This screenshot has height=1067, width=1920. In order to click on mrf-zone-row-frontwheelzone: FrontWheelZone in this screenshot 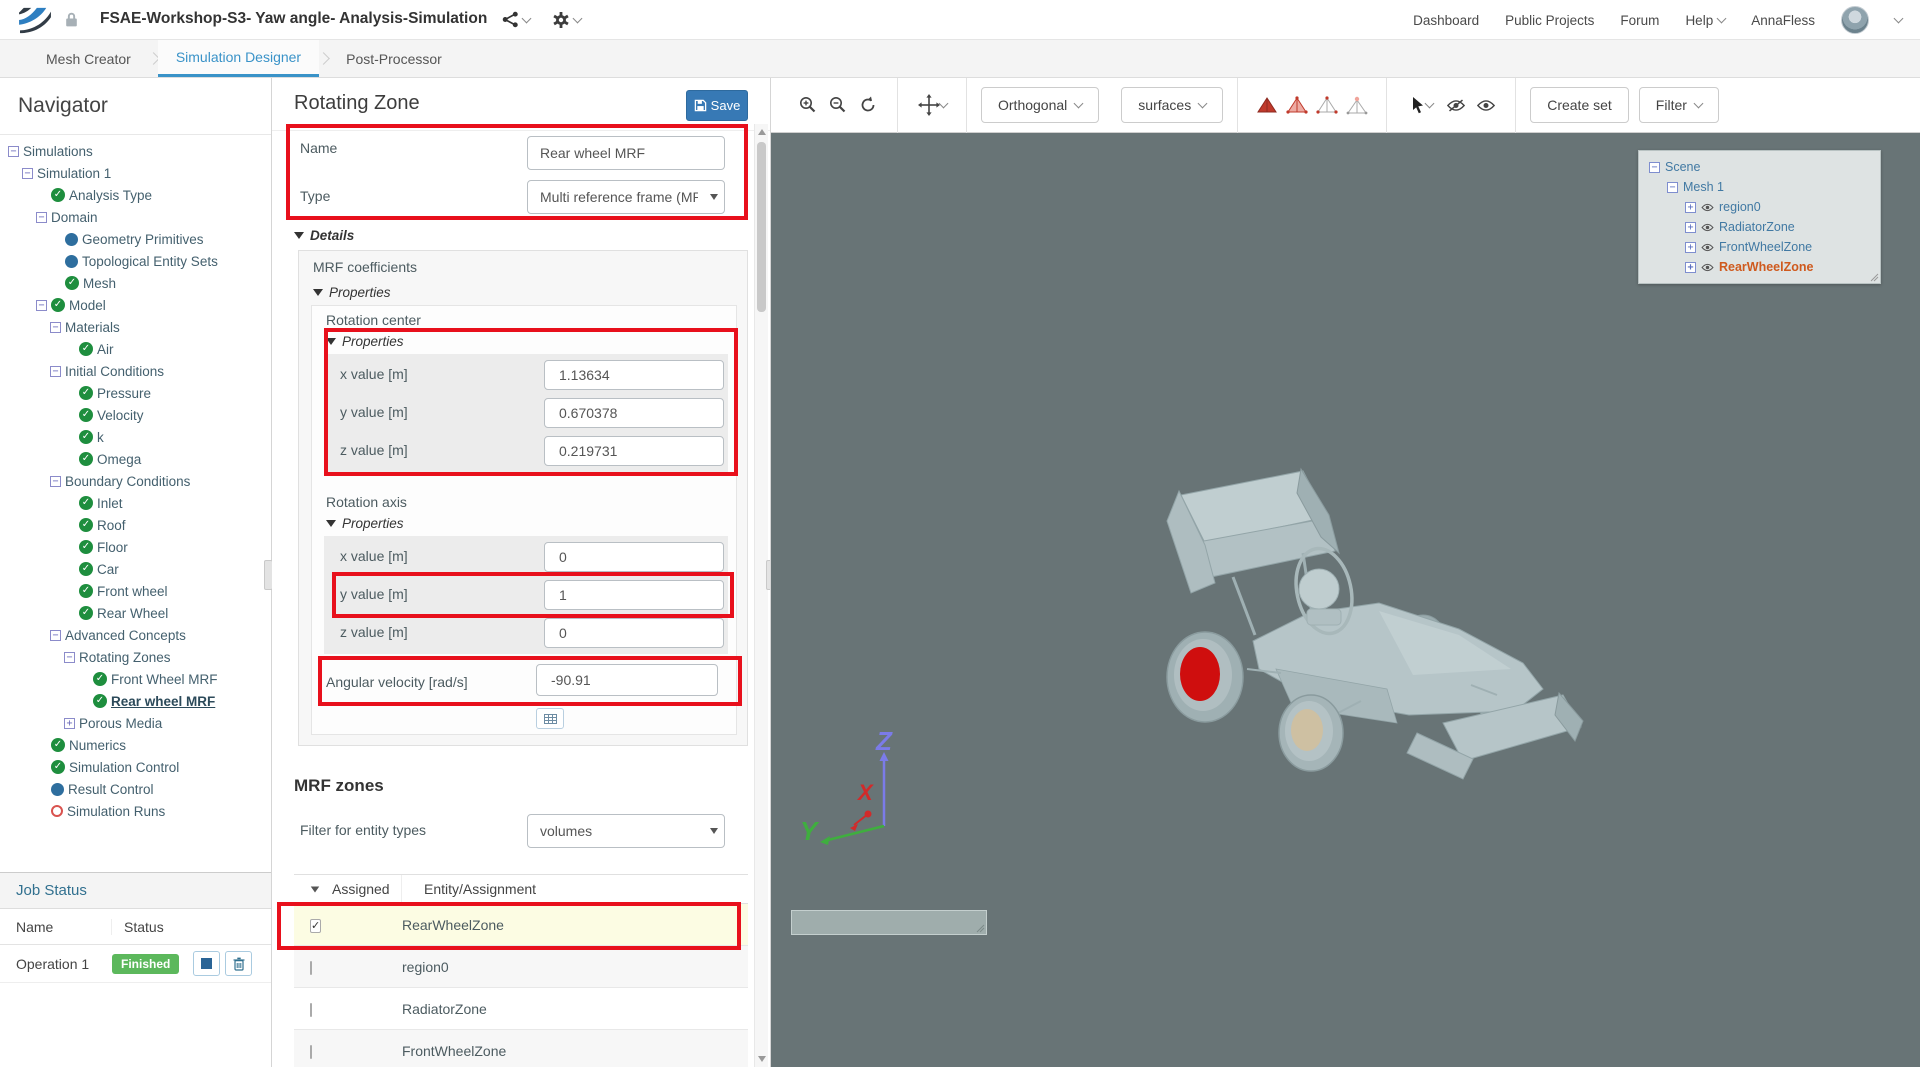, I will do `click(521, 1048)`.